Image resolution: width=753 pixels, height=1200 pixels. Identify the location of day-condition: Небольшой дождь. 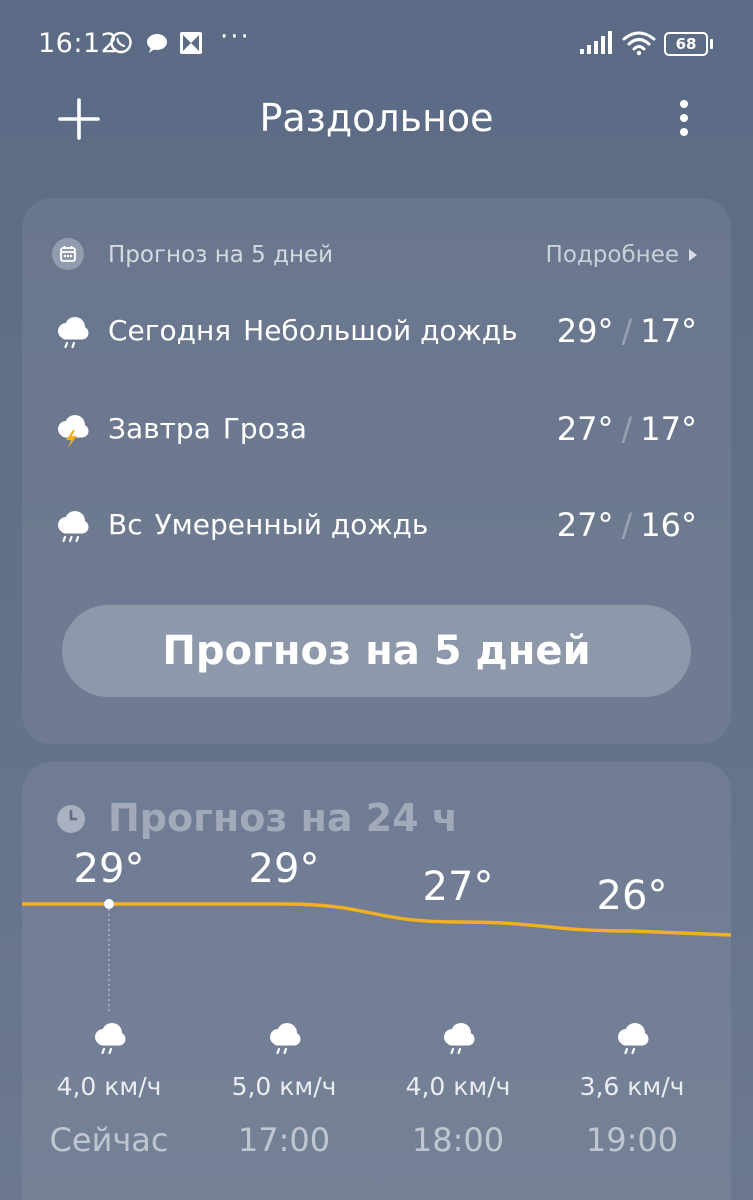
(380, 330).